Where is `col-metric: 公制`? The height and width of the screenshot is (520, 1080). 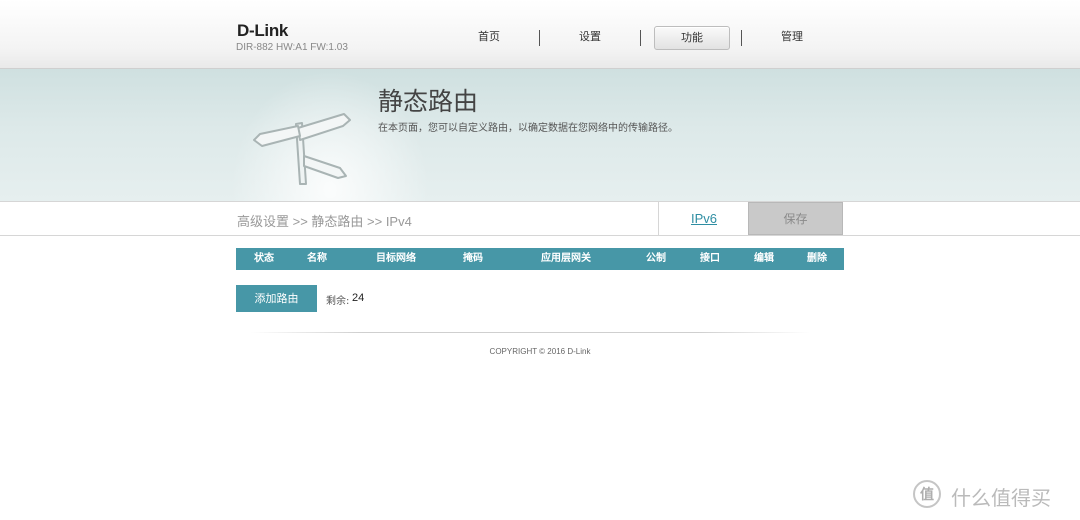
col-metric: 公制 is located at coordinates (656, 258).